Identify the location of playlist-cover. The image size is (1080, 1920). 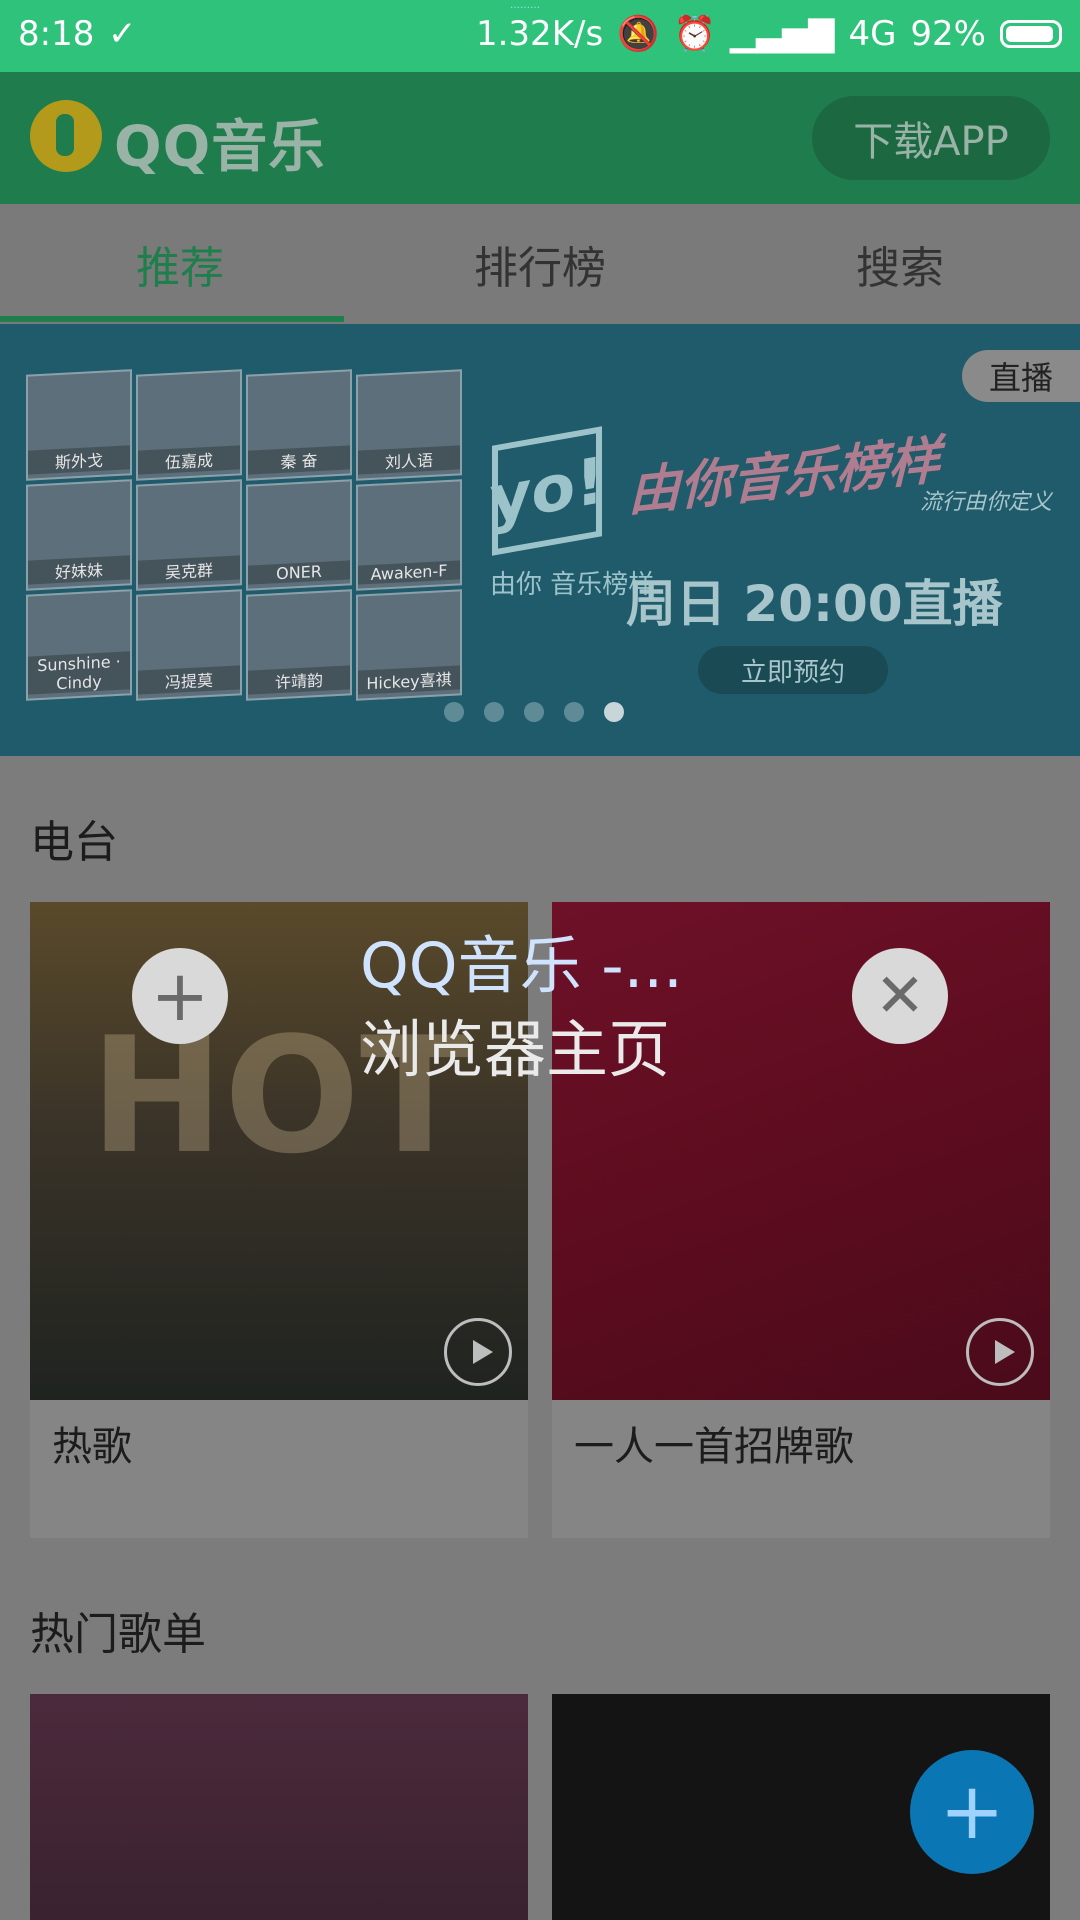
(279, 1807).